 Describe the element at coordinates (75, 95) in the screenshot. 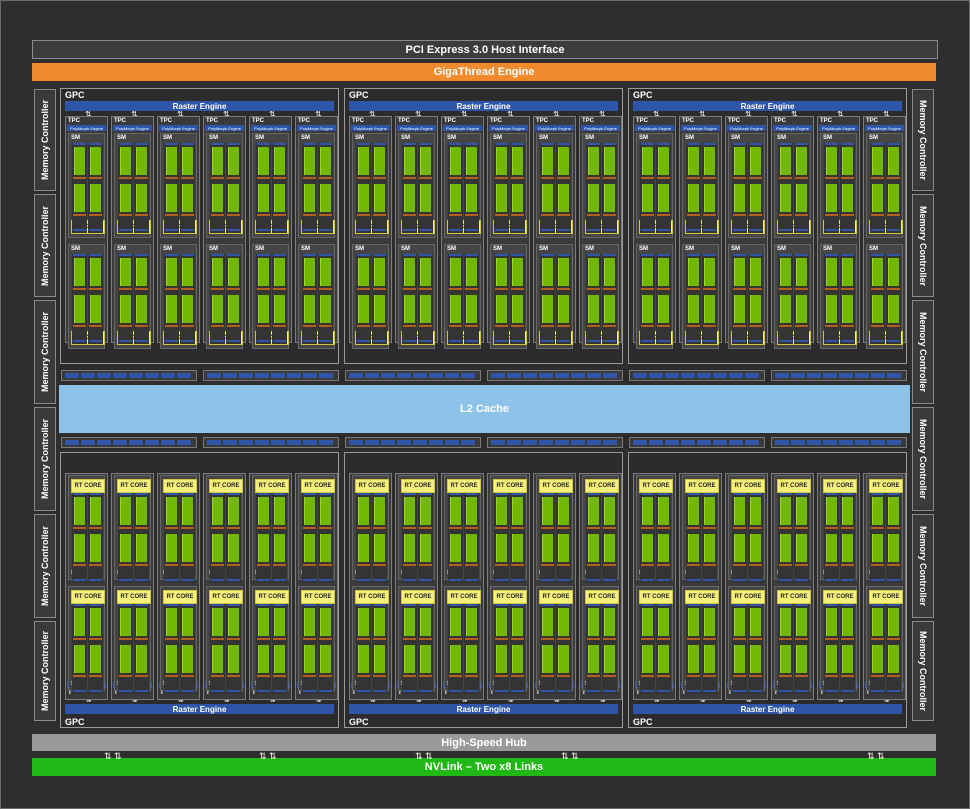

I see `gpc-label: GPC` at that location.